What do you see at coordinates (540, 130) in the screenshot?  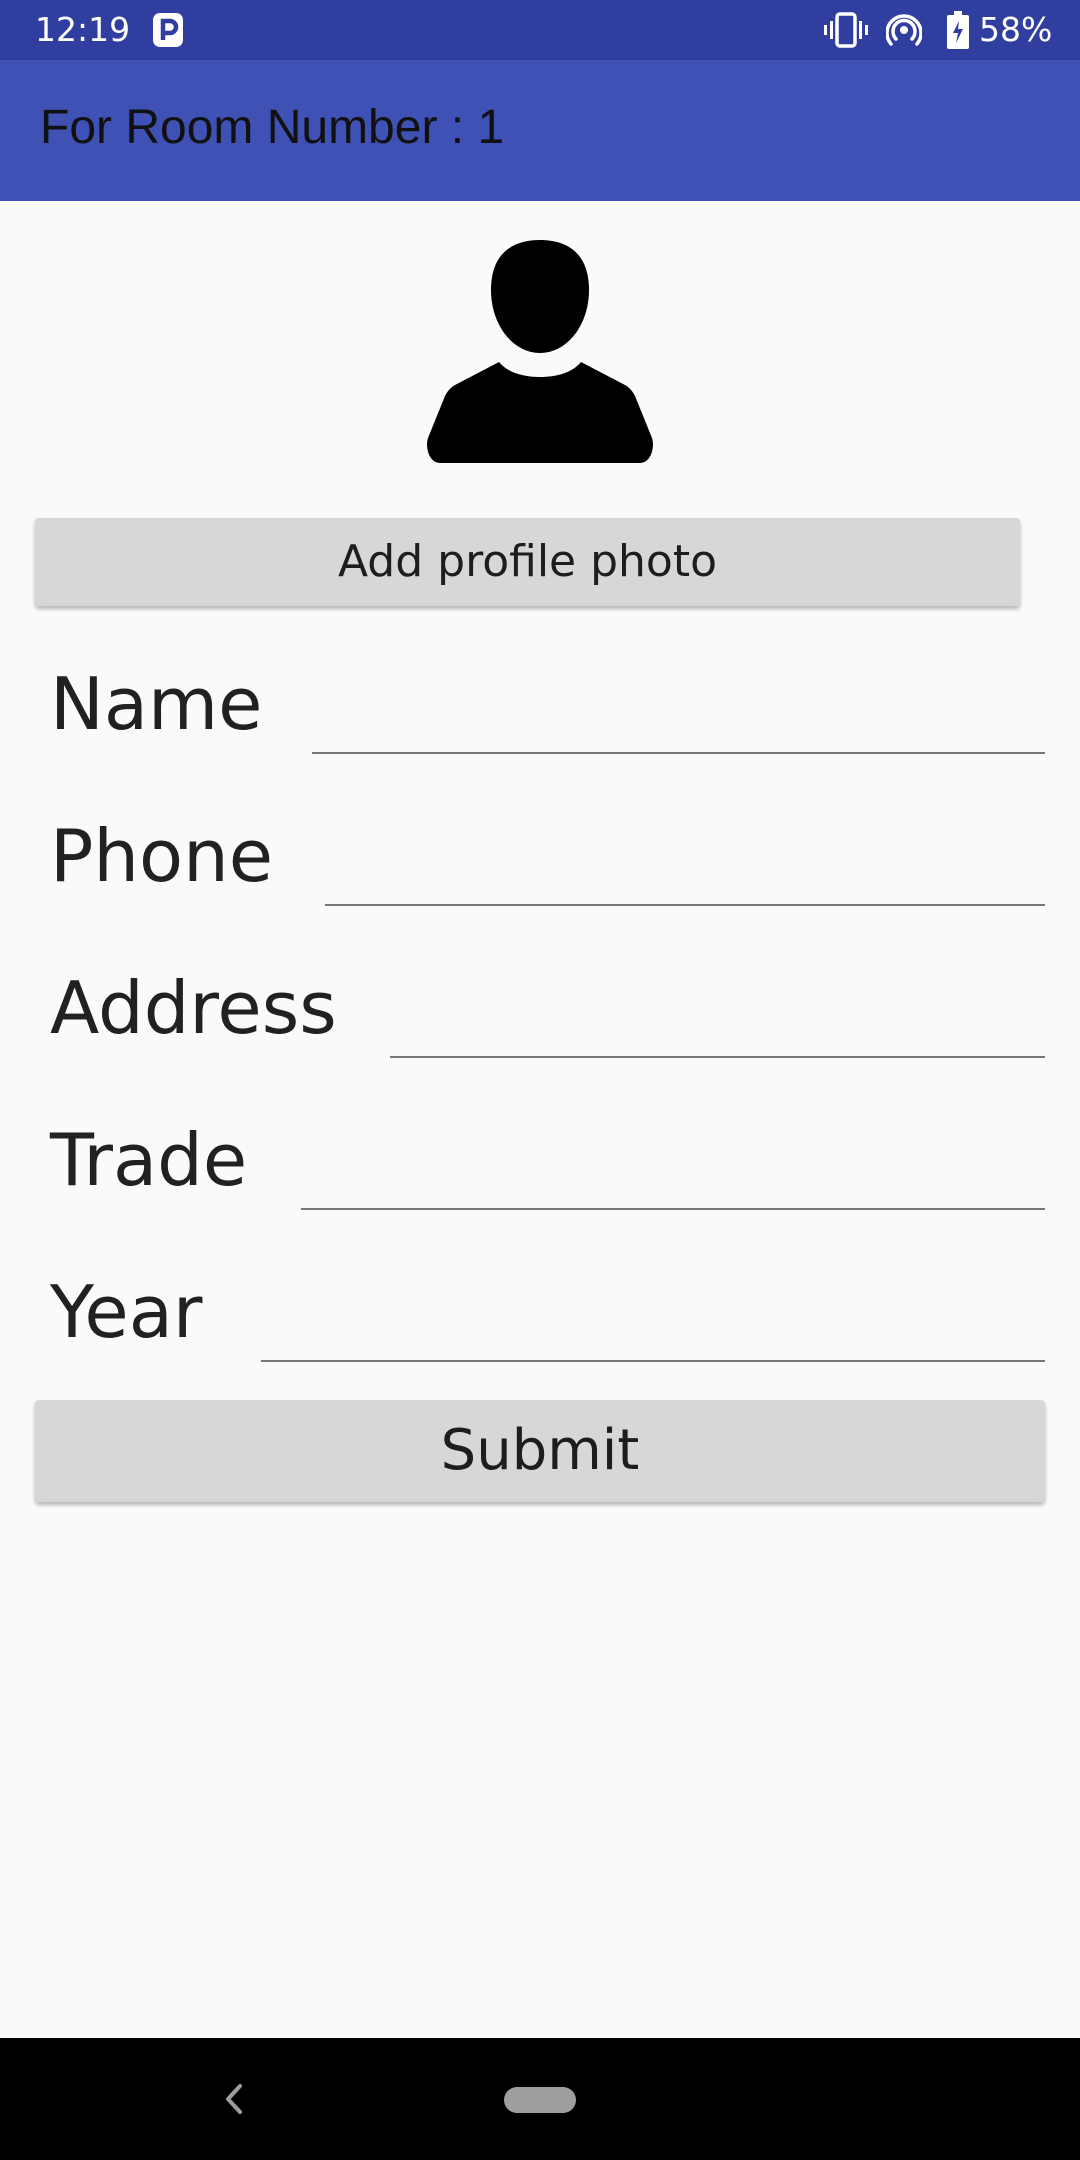 I see `app-bar: For Room Number : 1` at bounding box center [540, 130].